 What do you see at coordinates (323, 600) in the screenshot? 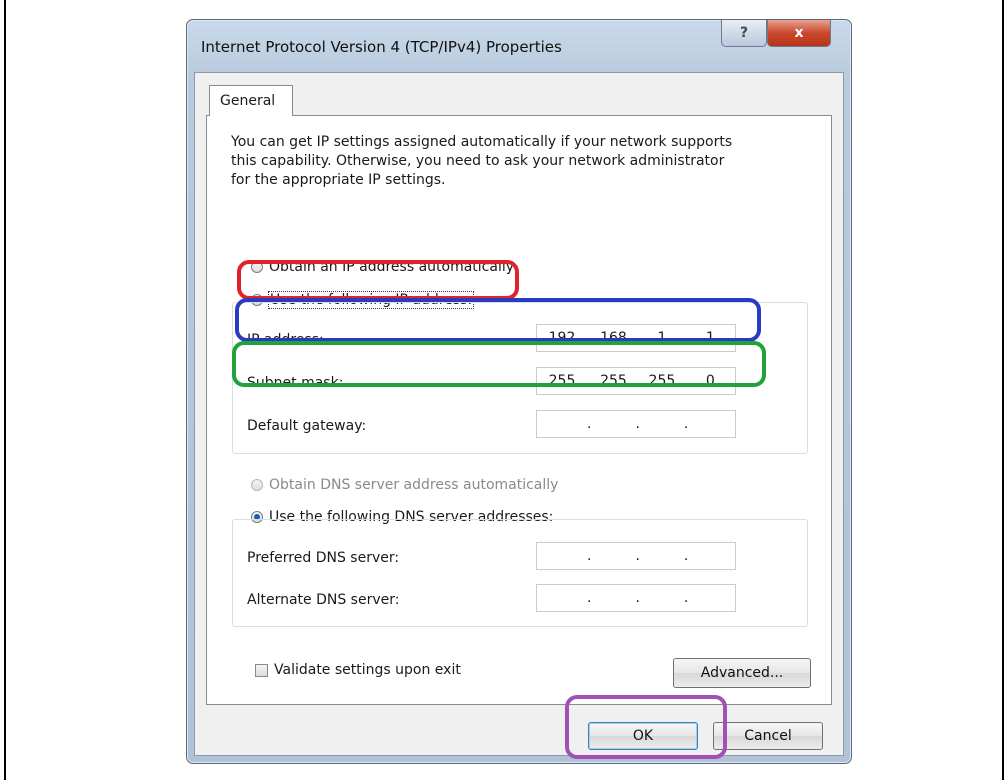
I see `alternate-dns-label: Alternate DNS server:` at bounding box center [323, 600].